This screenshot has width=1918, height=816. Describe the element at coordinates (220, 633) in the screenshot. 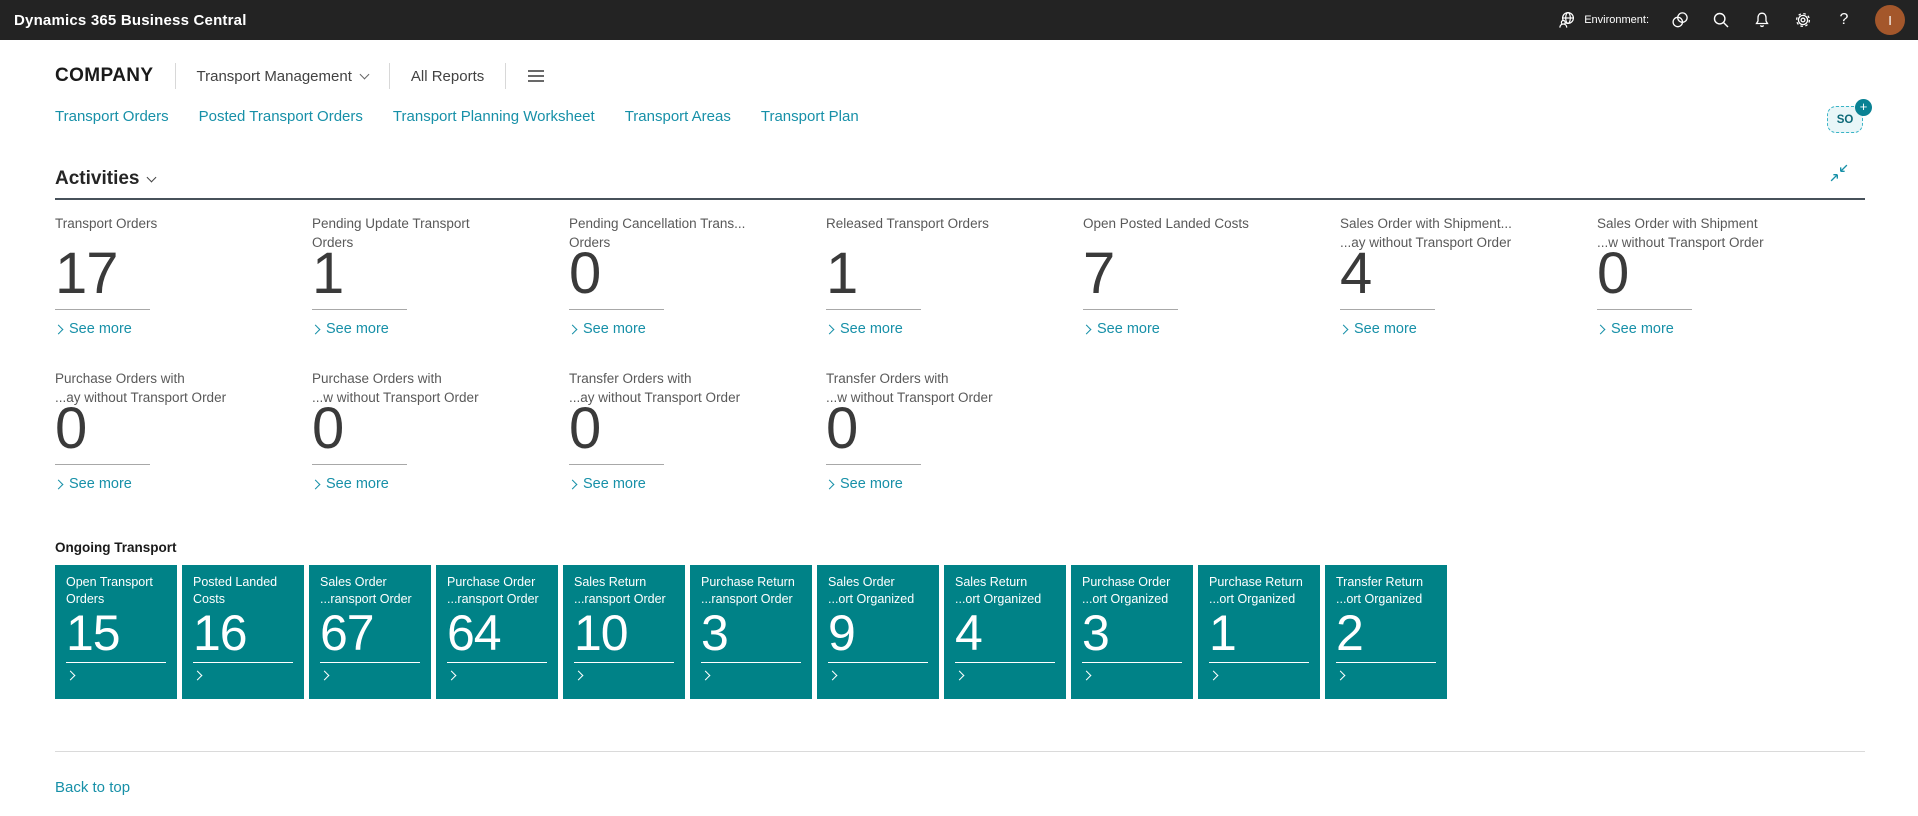

I see `tile-value: 16` at that location.